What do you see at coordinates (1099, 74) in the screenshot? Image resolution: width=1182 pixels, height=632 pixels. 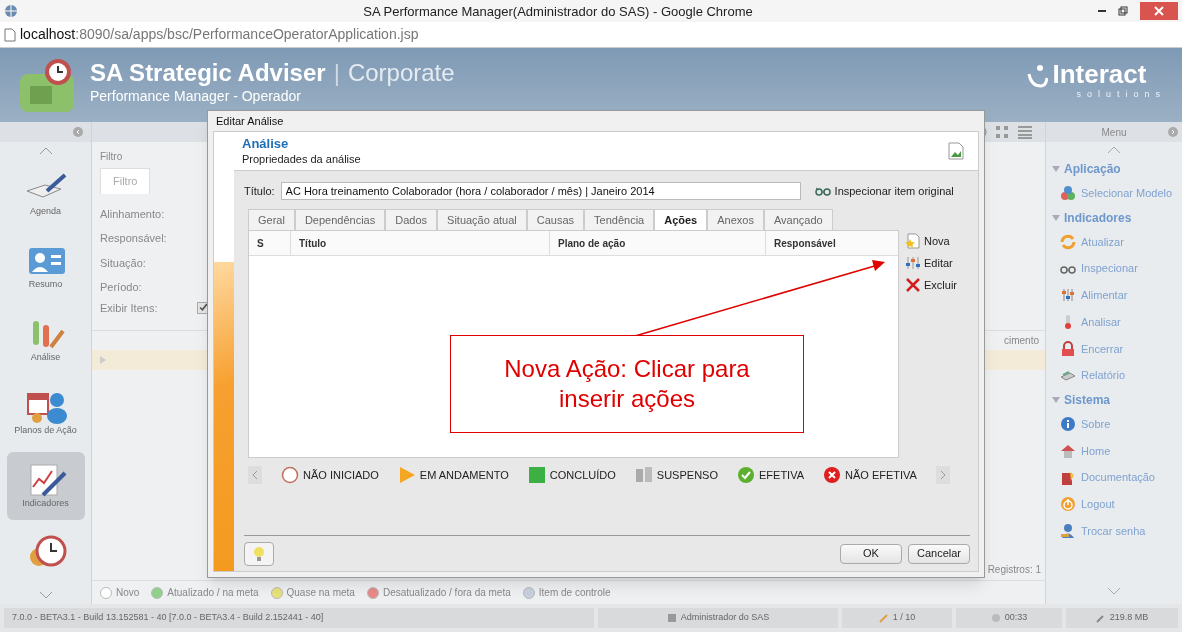 I see `logo-text: Interact` at bounding box center [1099, 74].